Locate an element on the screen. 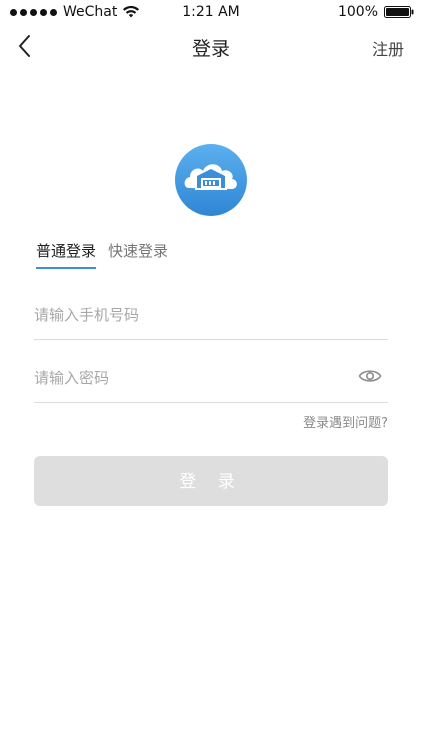 The width and height of the screenshot is (422, 750). tab-normal-login: 普通登录 is located at coordinates (66, 254).